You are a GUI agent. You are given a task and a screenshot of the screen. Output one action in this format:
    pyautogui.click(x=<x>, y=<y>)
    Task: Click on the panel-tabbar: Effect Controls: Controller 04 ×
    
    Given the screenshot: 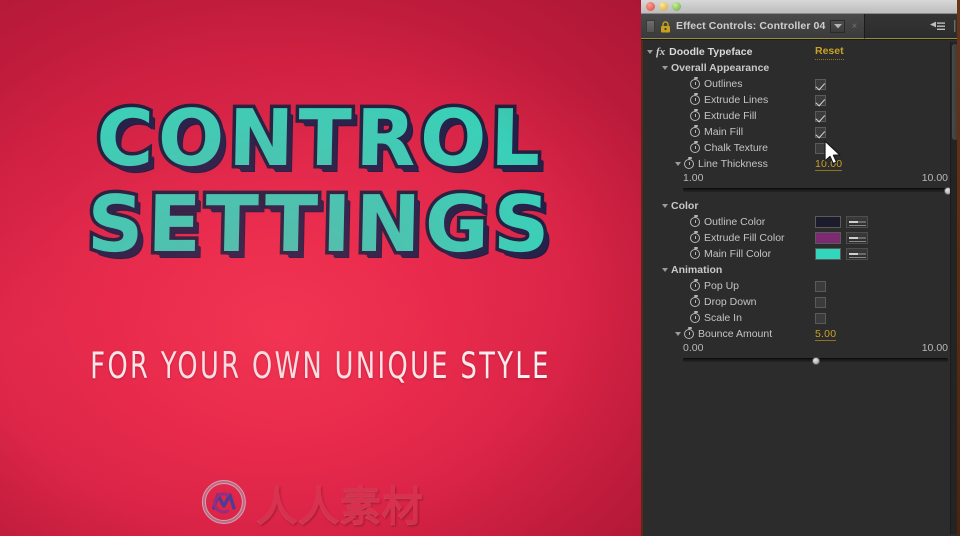 What is the action you would take?
    pyautogui.click(x=800, y=27)
    